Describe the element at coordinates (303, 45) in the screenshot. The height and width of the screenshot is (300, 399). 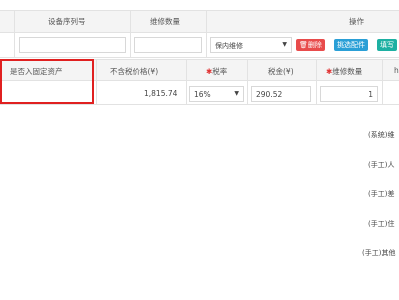
I see `trash-icon: 🗑` at that location.